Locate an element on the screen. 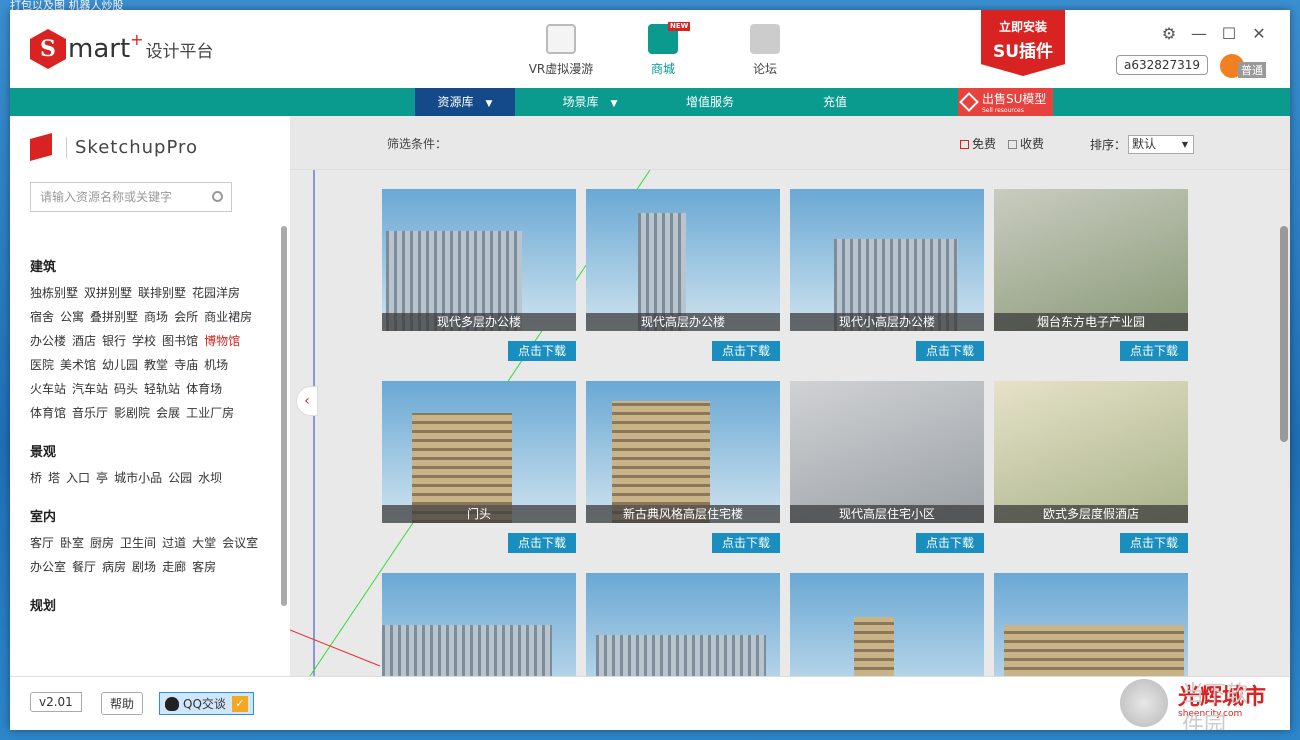  category-tag: 大堂 is located at coordinates (204, 543).